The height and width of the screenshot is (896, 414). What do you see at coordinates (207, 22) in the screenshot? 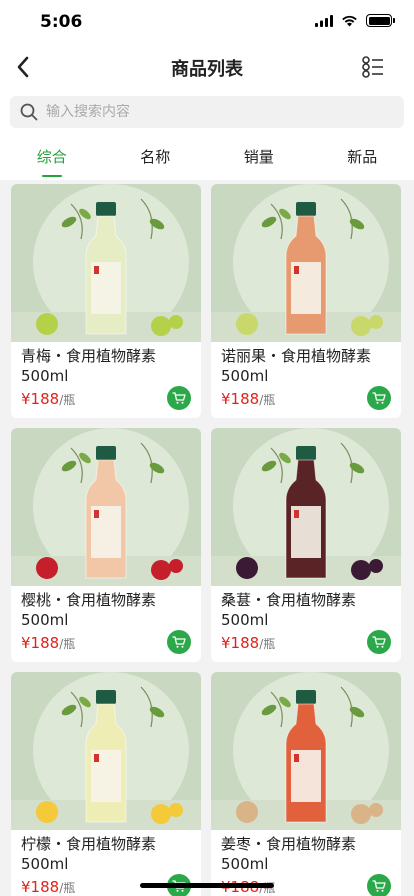
I see `status-bar: 5:06` at bounding box center [207, 22].